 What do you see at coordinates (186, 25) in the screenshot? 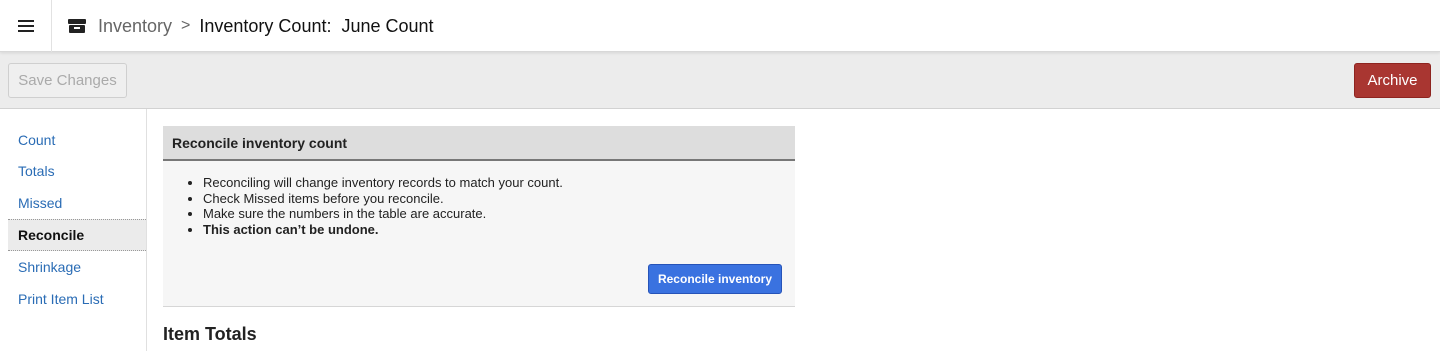
I see `chevron-right-icon: >` at bounding box center [186, 25].